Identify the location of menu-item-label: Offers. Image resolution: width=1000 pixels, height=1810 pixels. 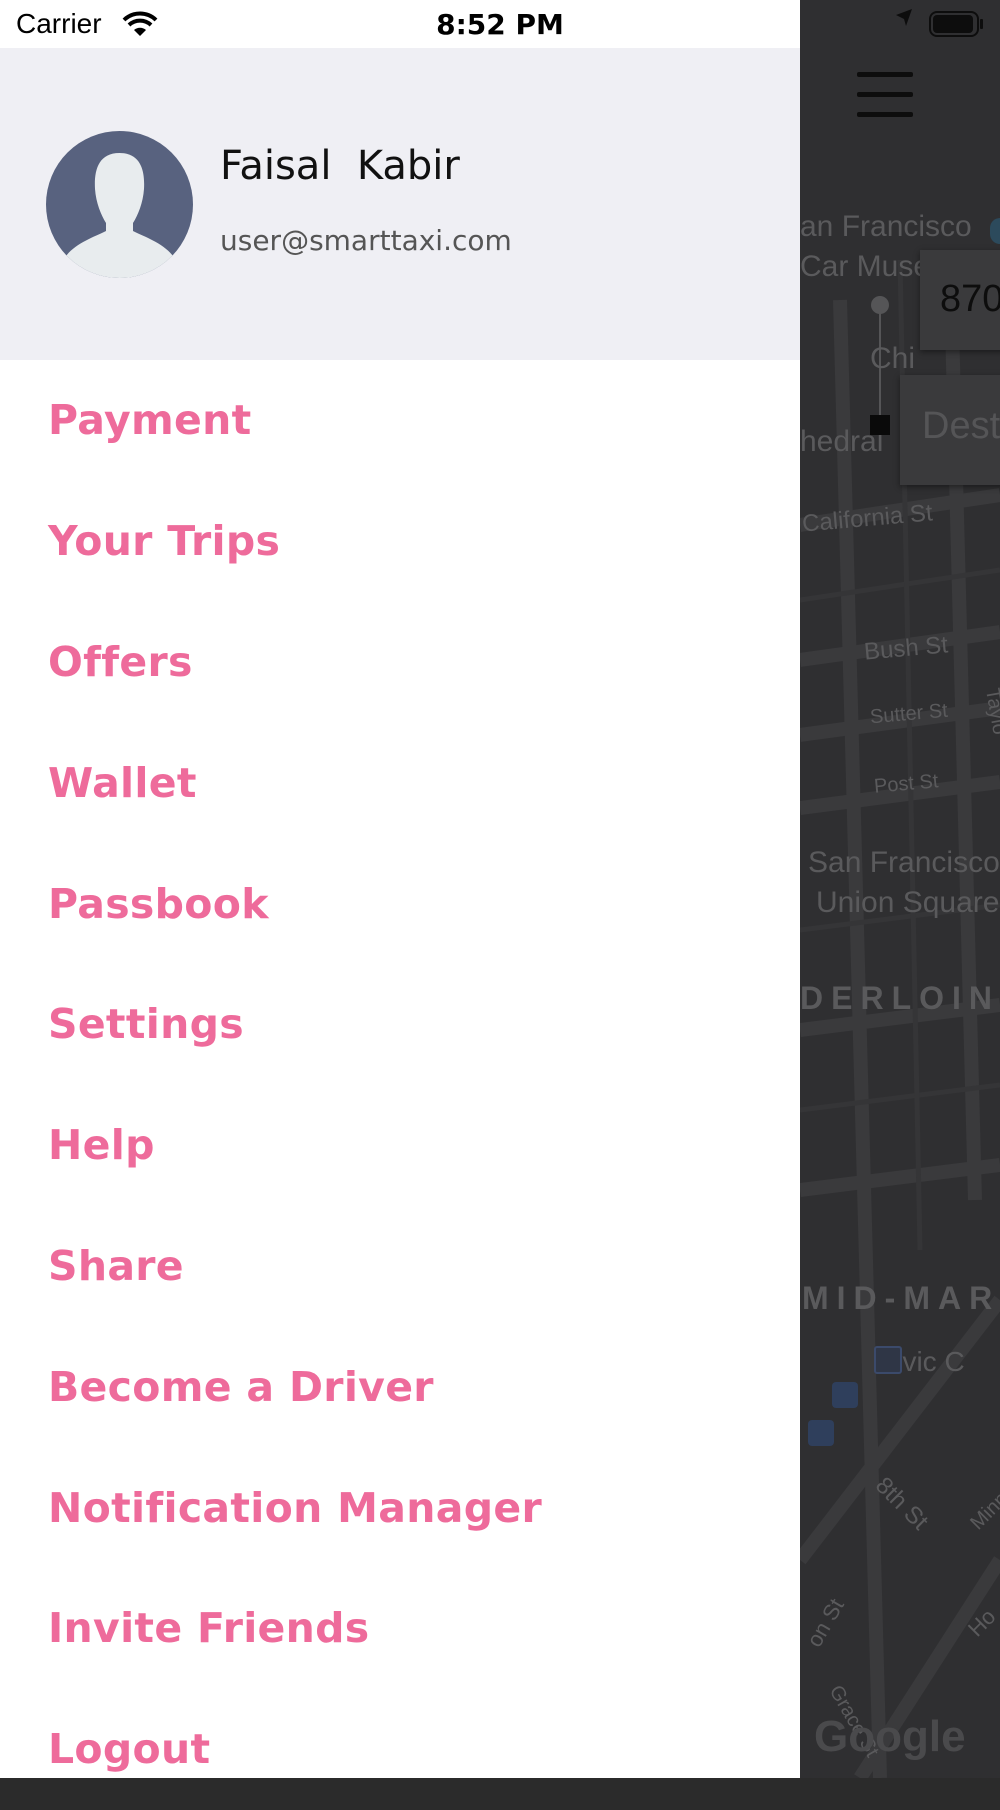
(120, 661).